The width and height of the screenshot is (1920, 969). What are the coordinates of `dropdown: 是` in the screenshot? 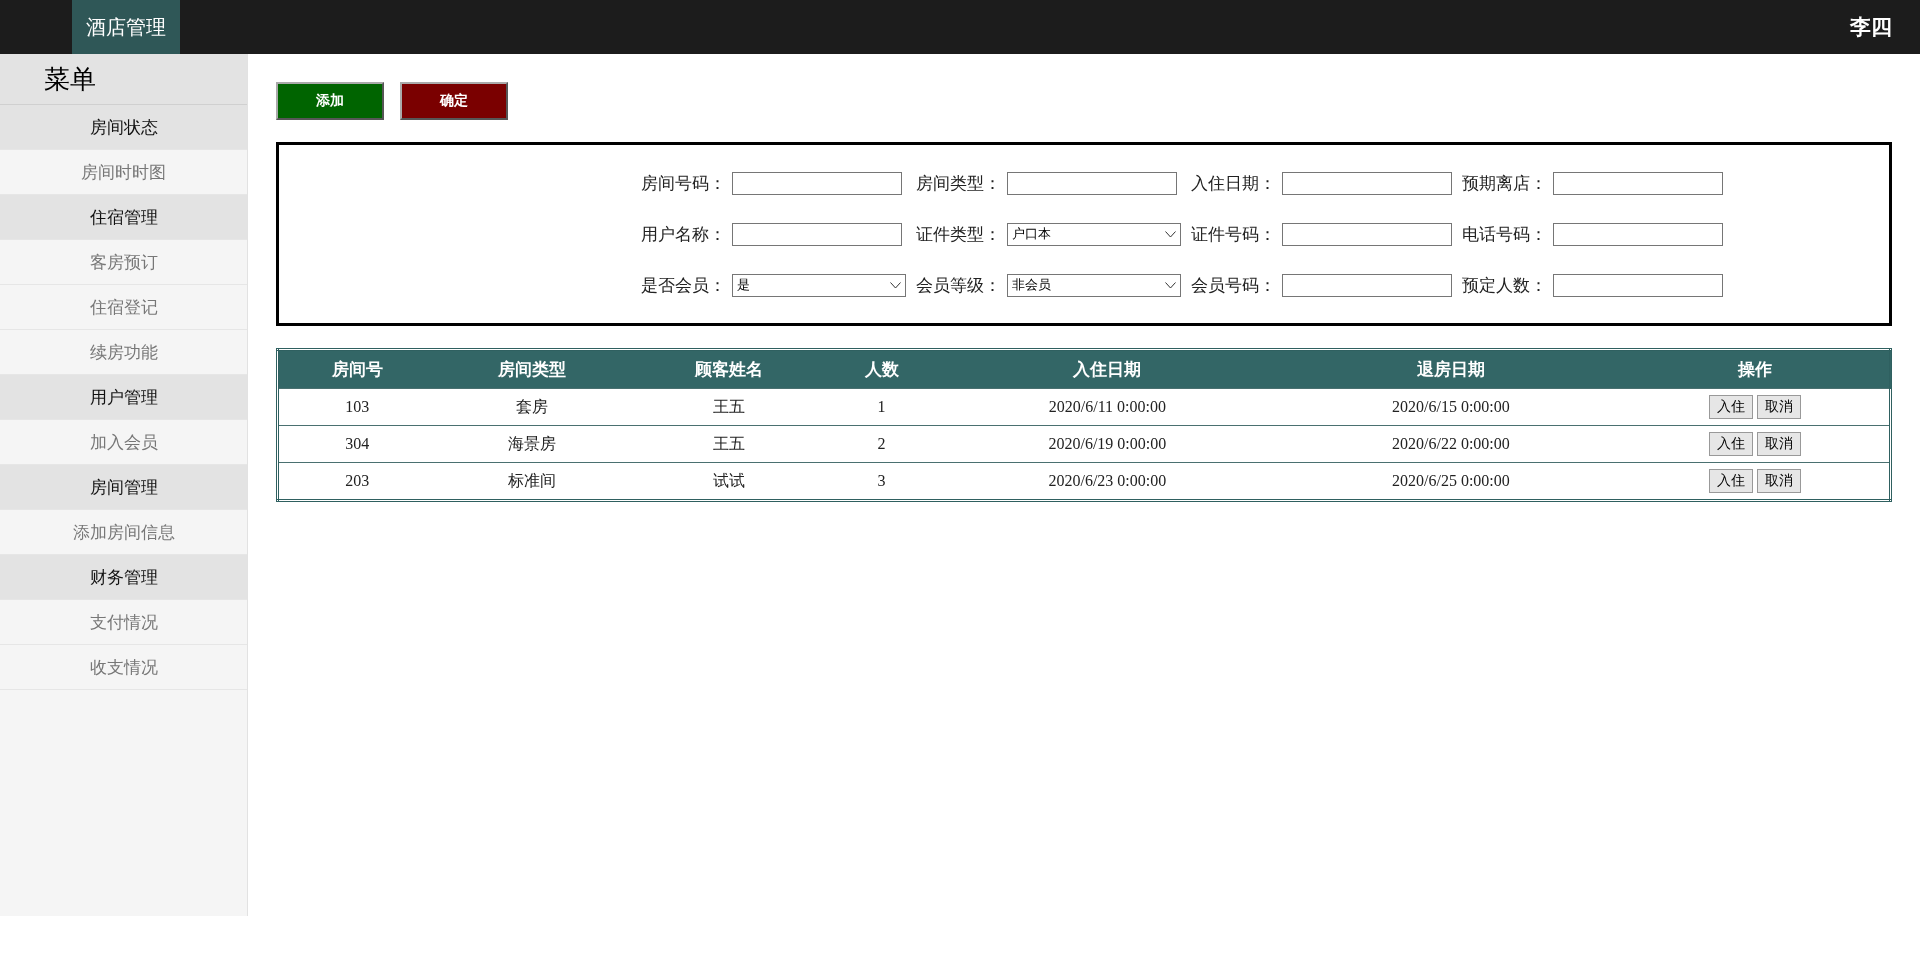 It's located at (819, 285).